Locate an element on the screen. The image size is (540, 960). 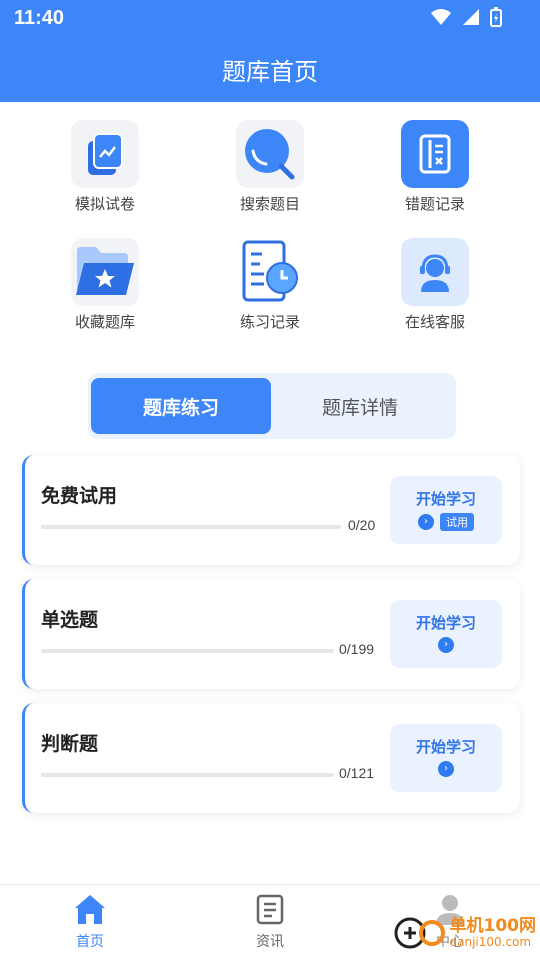
shortcut-label: 收藏题库 is located at coordinates (104, 322).